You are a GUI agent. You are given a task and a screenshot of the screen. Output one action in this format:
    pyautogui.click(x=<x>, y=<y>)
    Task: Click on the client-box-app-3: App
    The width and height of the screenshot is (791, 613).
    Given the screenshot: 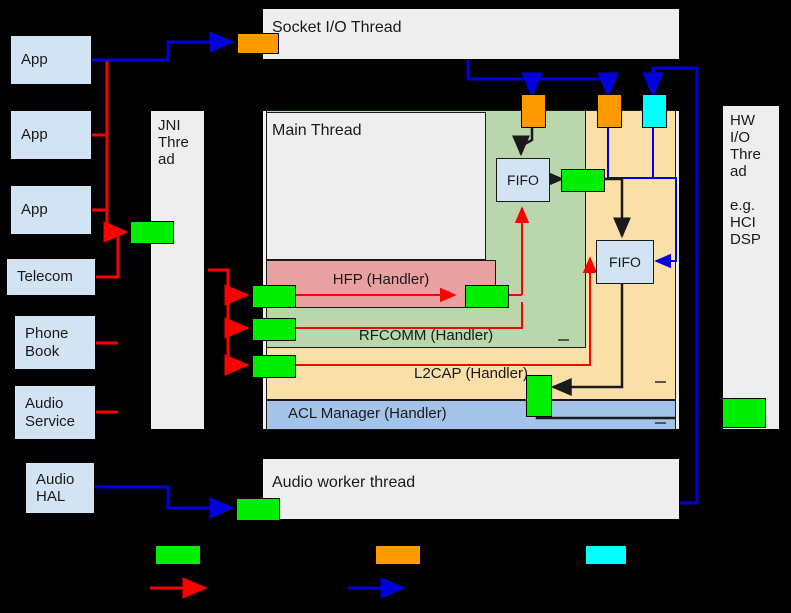 What is the action you would take?
    pyautogui.click(x=51, y=210)
    